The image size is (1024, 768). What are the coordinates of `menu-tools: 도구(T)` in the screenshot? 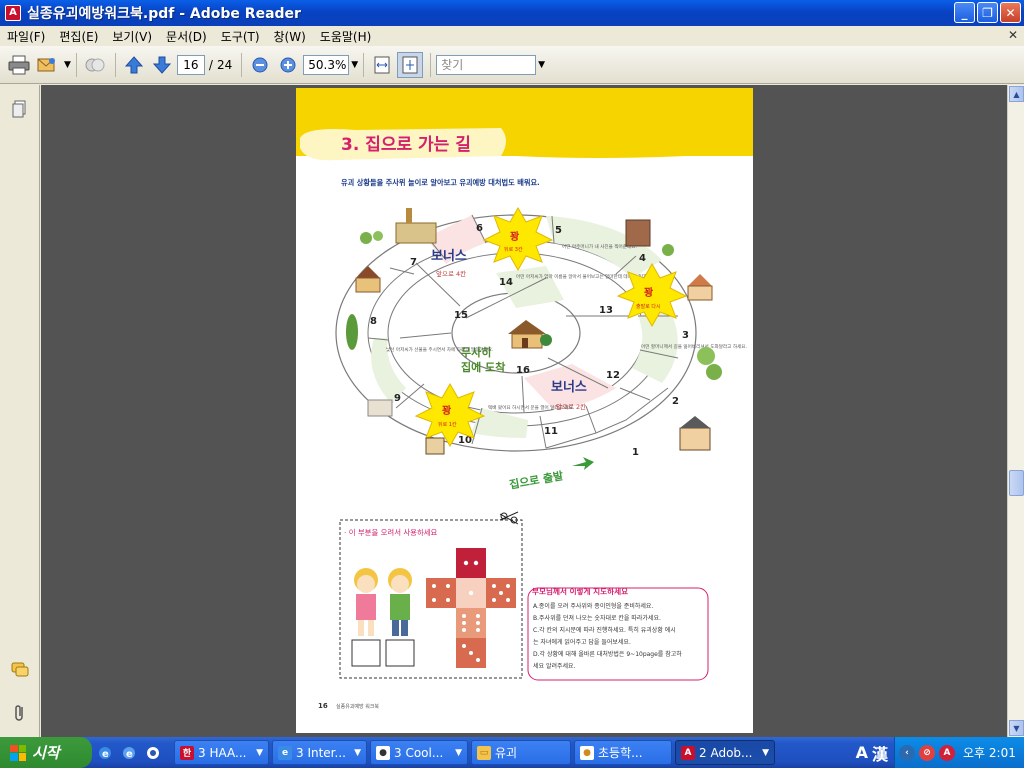 It's located at (240, 36).